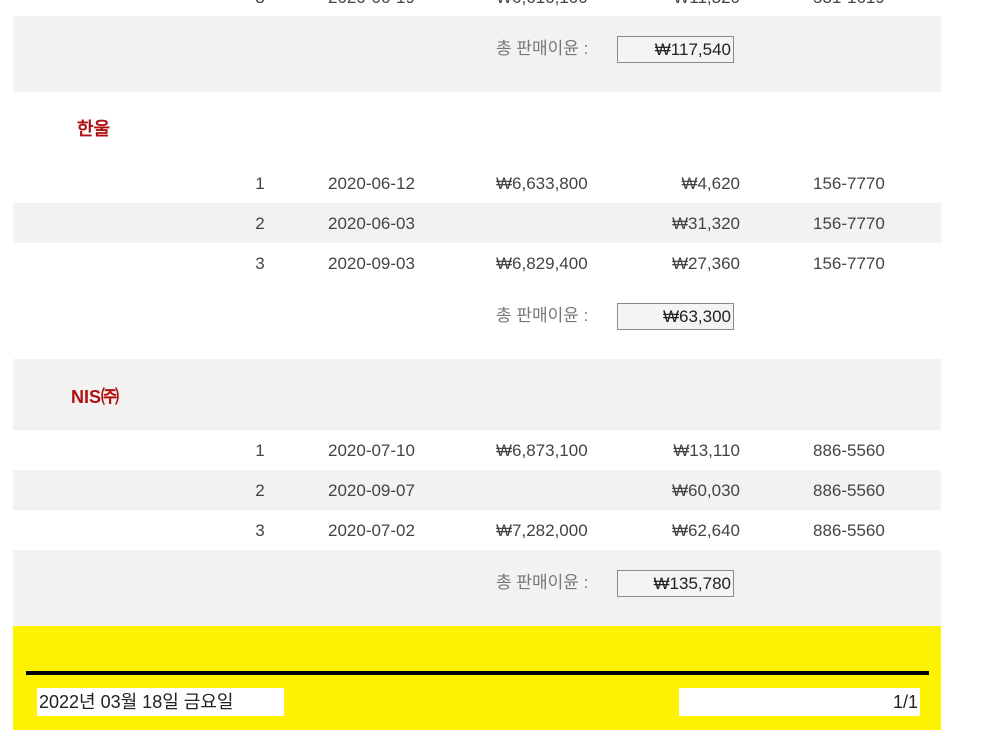 This screenshot has width=1003, height=742. Describe the element at coordinates (371, 490) in the screenshot. I see `row-date: 2020-09-07` at that location.